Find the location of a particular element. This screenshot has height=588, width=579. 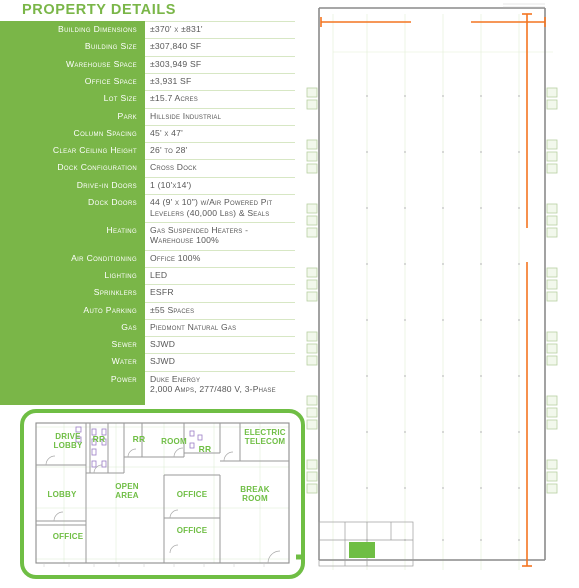

spec-value: LED is located at coordinates (159, 274).